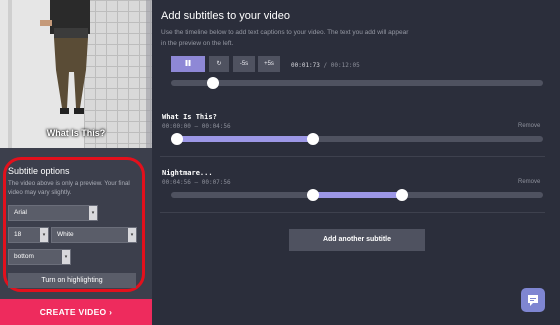  What do you see at coordinates (226, 16) in the screenshot?
I see `page-title: Add subtitles to your video` at bounding box center [226, 16].